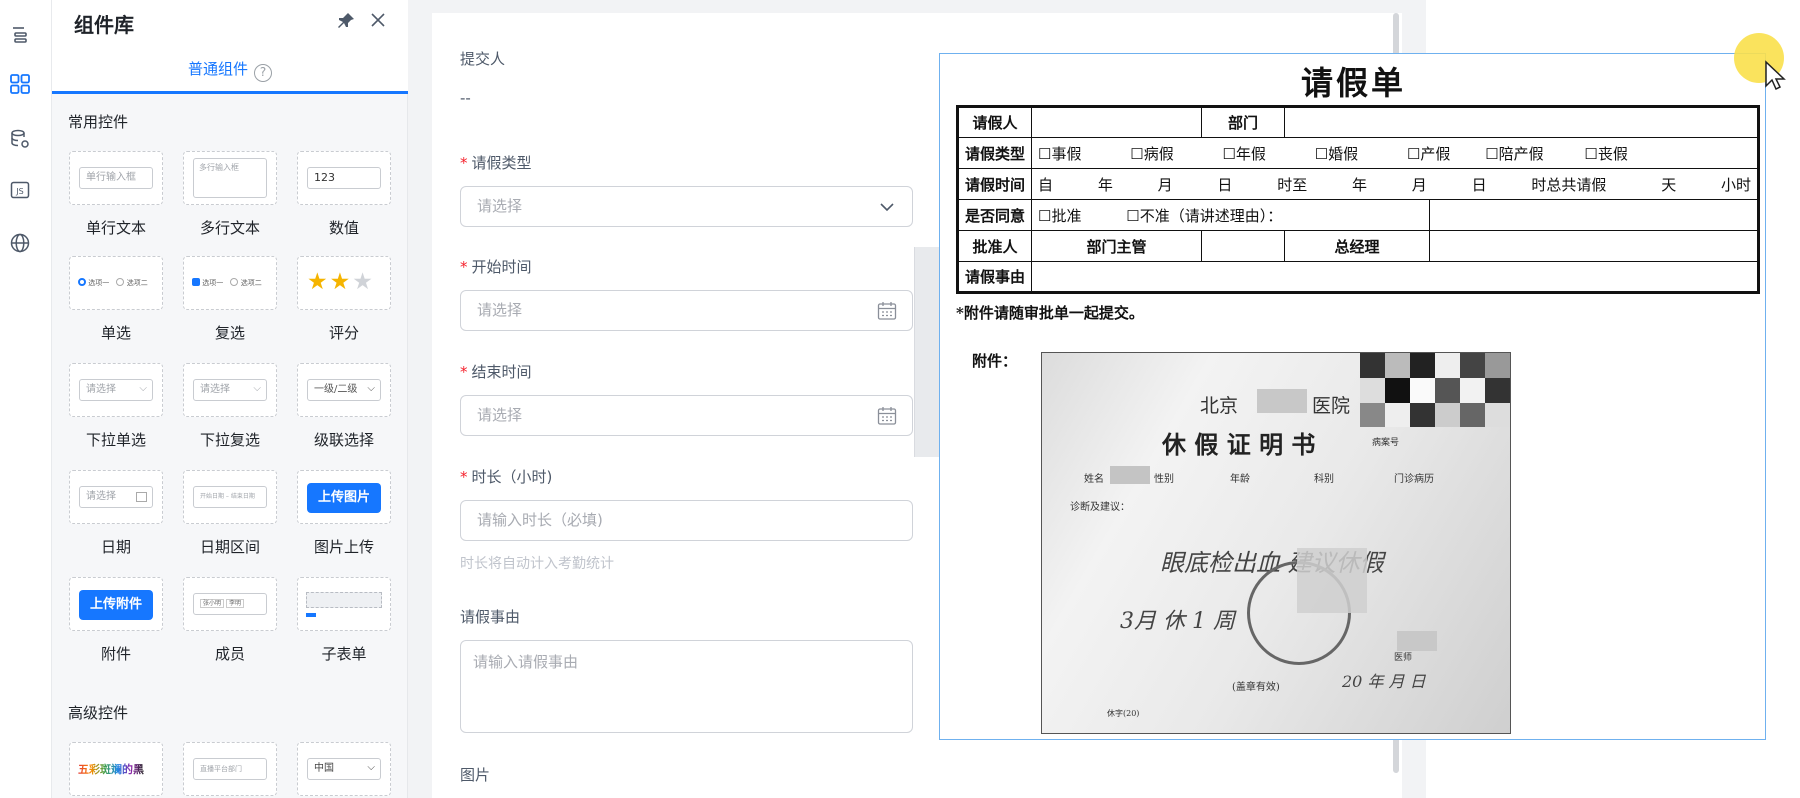 This screenshot has height=798, width=1800. I want to click on comp-label: 日期, so click(115, 547).